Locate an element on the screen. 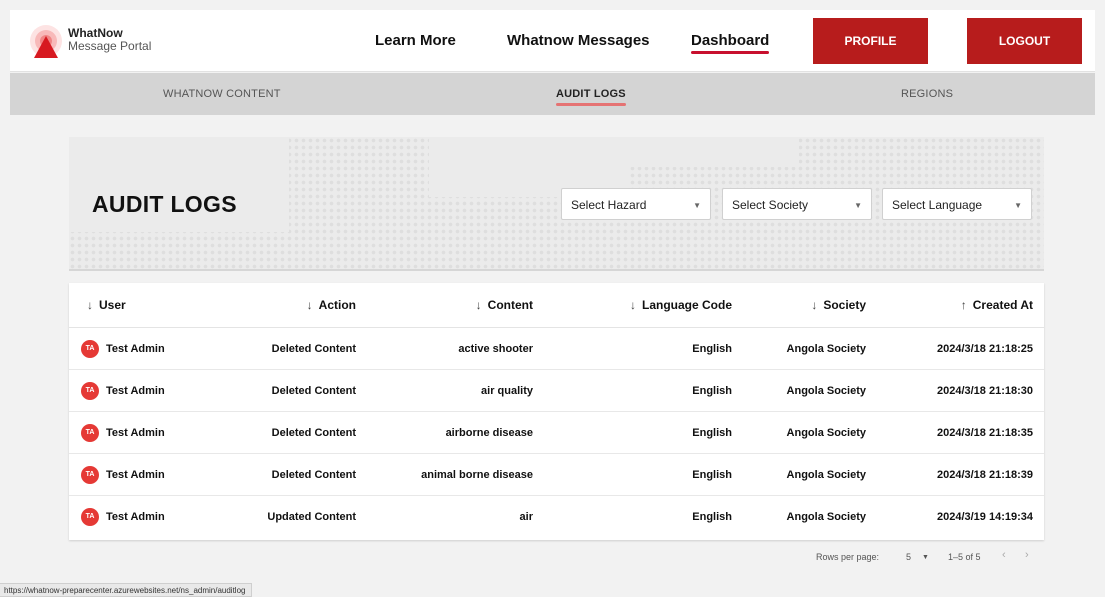 This screenshot has height=597, width=1105. cell-action: Updated Content is located at coordinates (311, 517).